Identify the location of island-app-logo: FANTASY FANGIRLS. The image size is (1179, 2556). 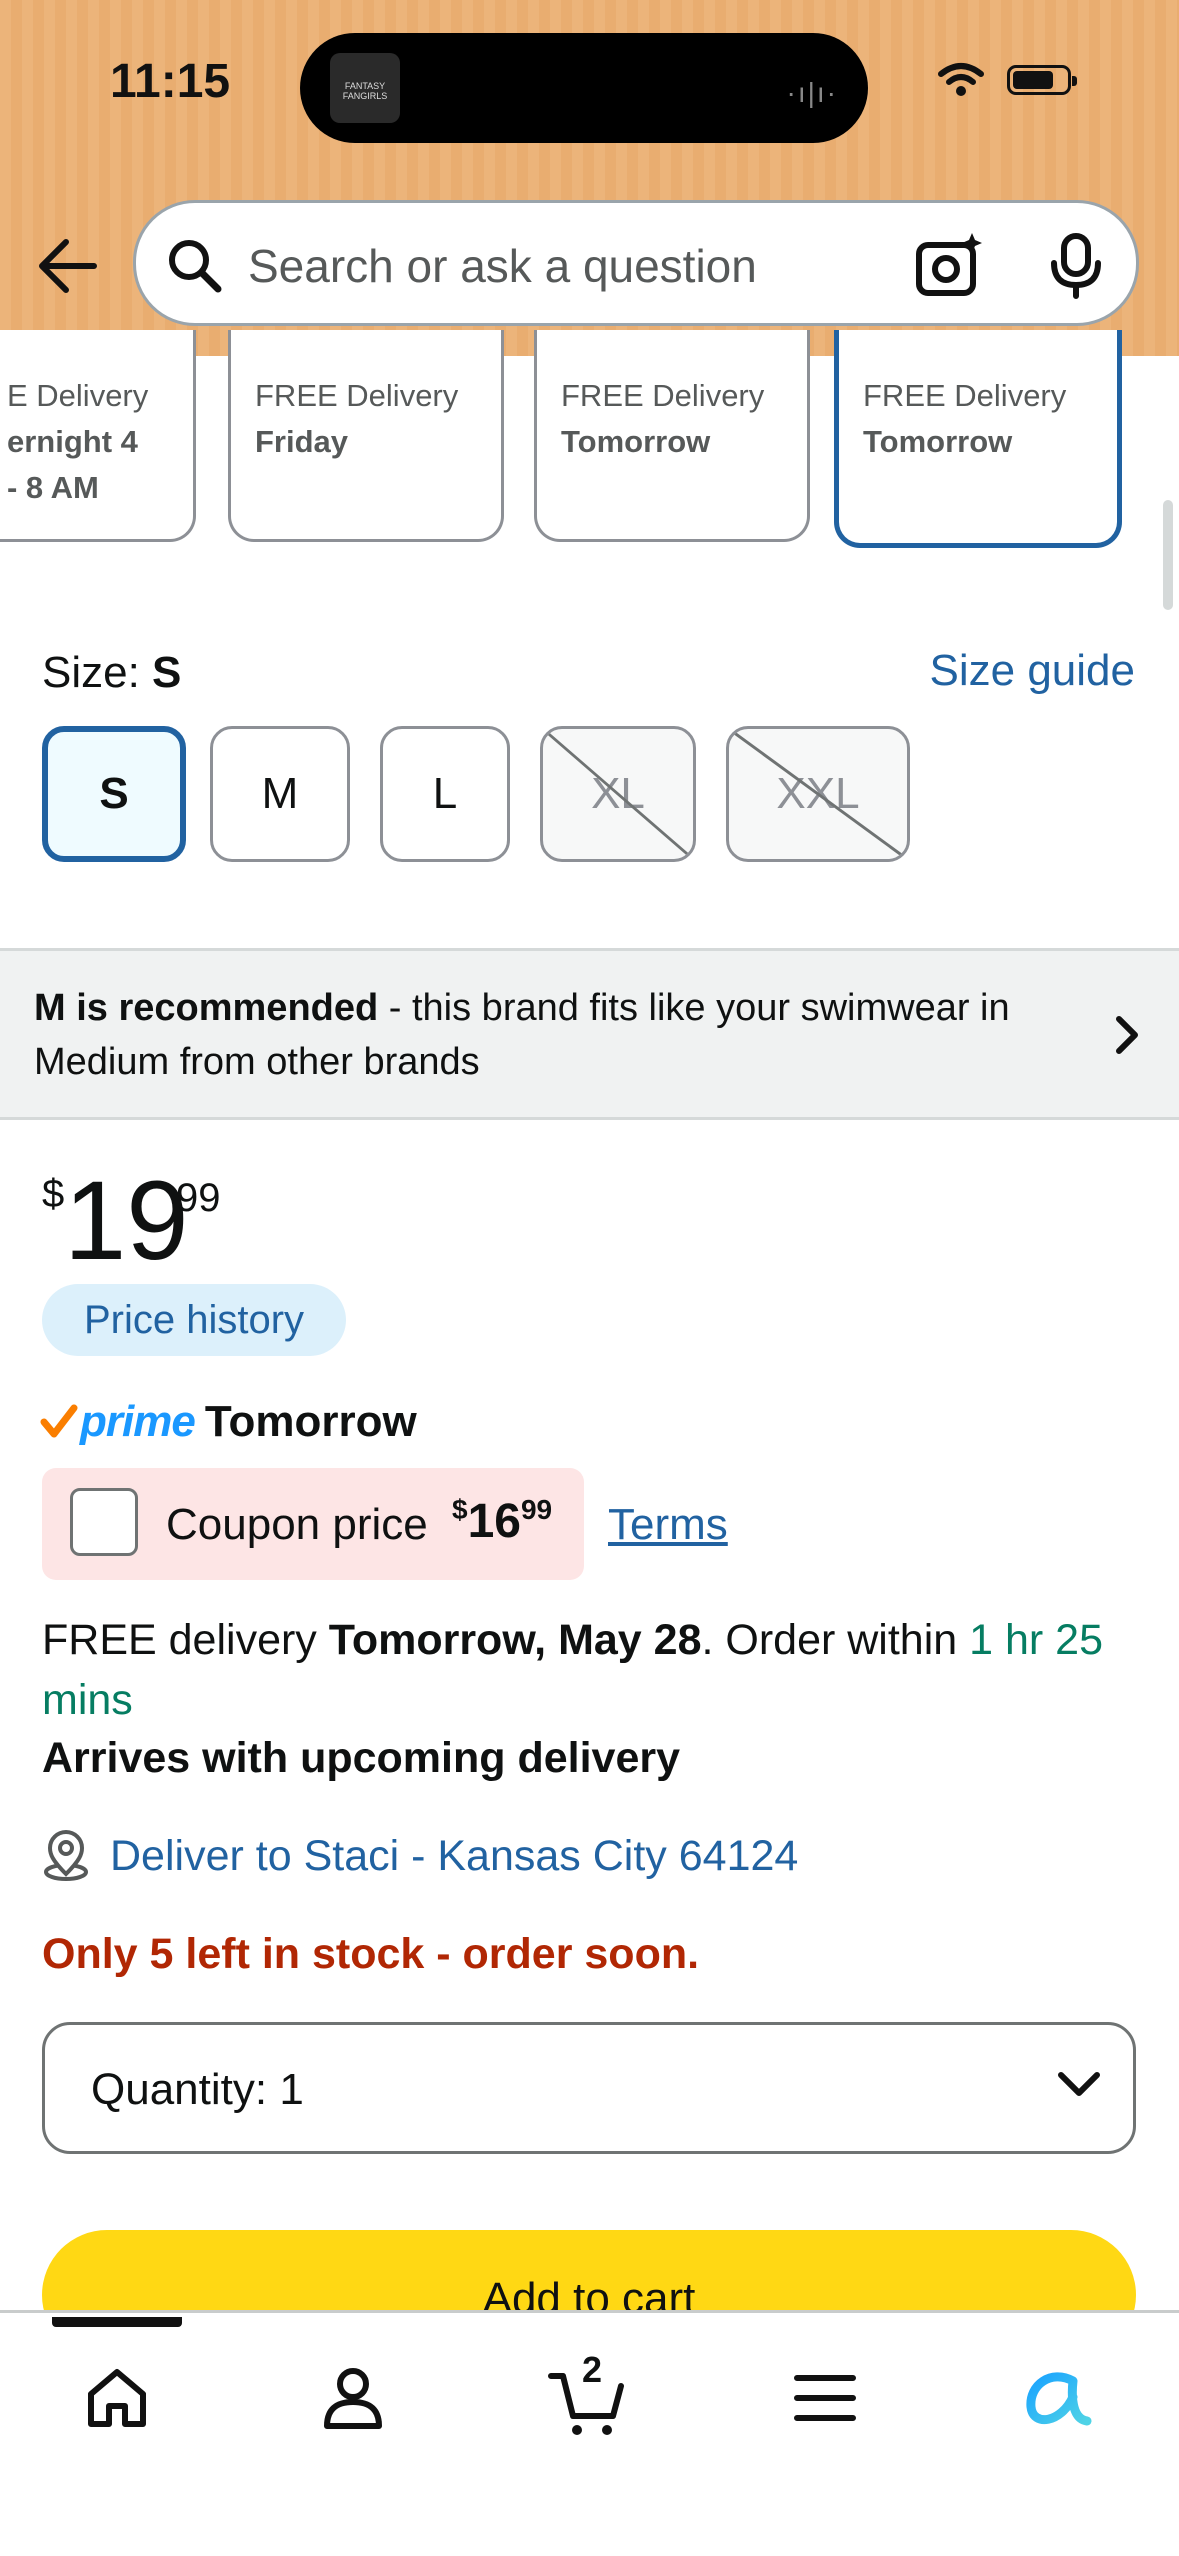
(365, 88).